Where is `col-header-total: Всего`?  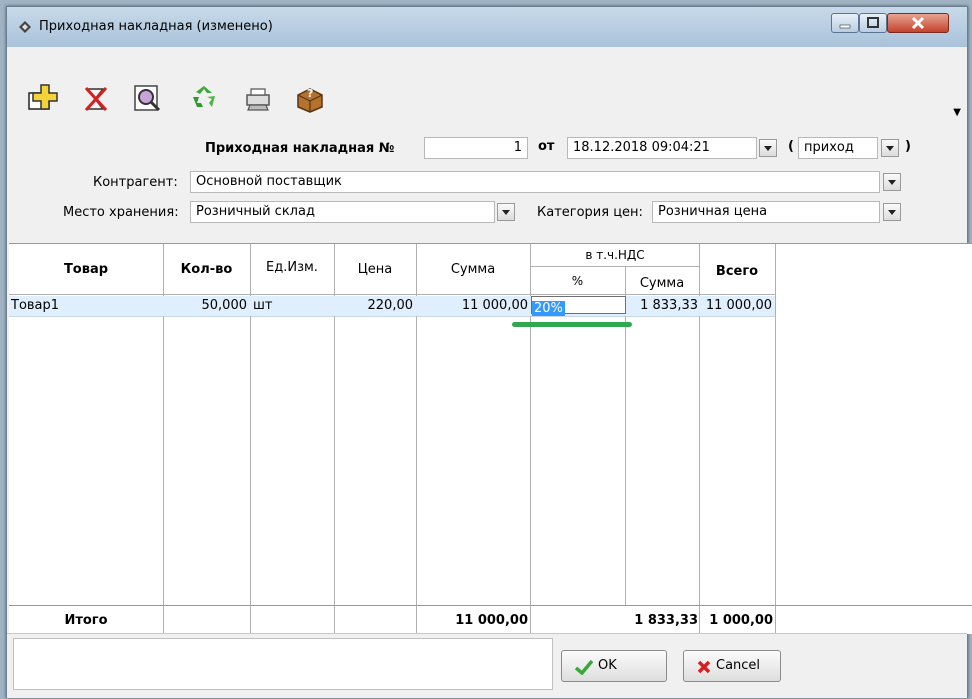 col-header-total: Всего is located at coordinates (737, 271).